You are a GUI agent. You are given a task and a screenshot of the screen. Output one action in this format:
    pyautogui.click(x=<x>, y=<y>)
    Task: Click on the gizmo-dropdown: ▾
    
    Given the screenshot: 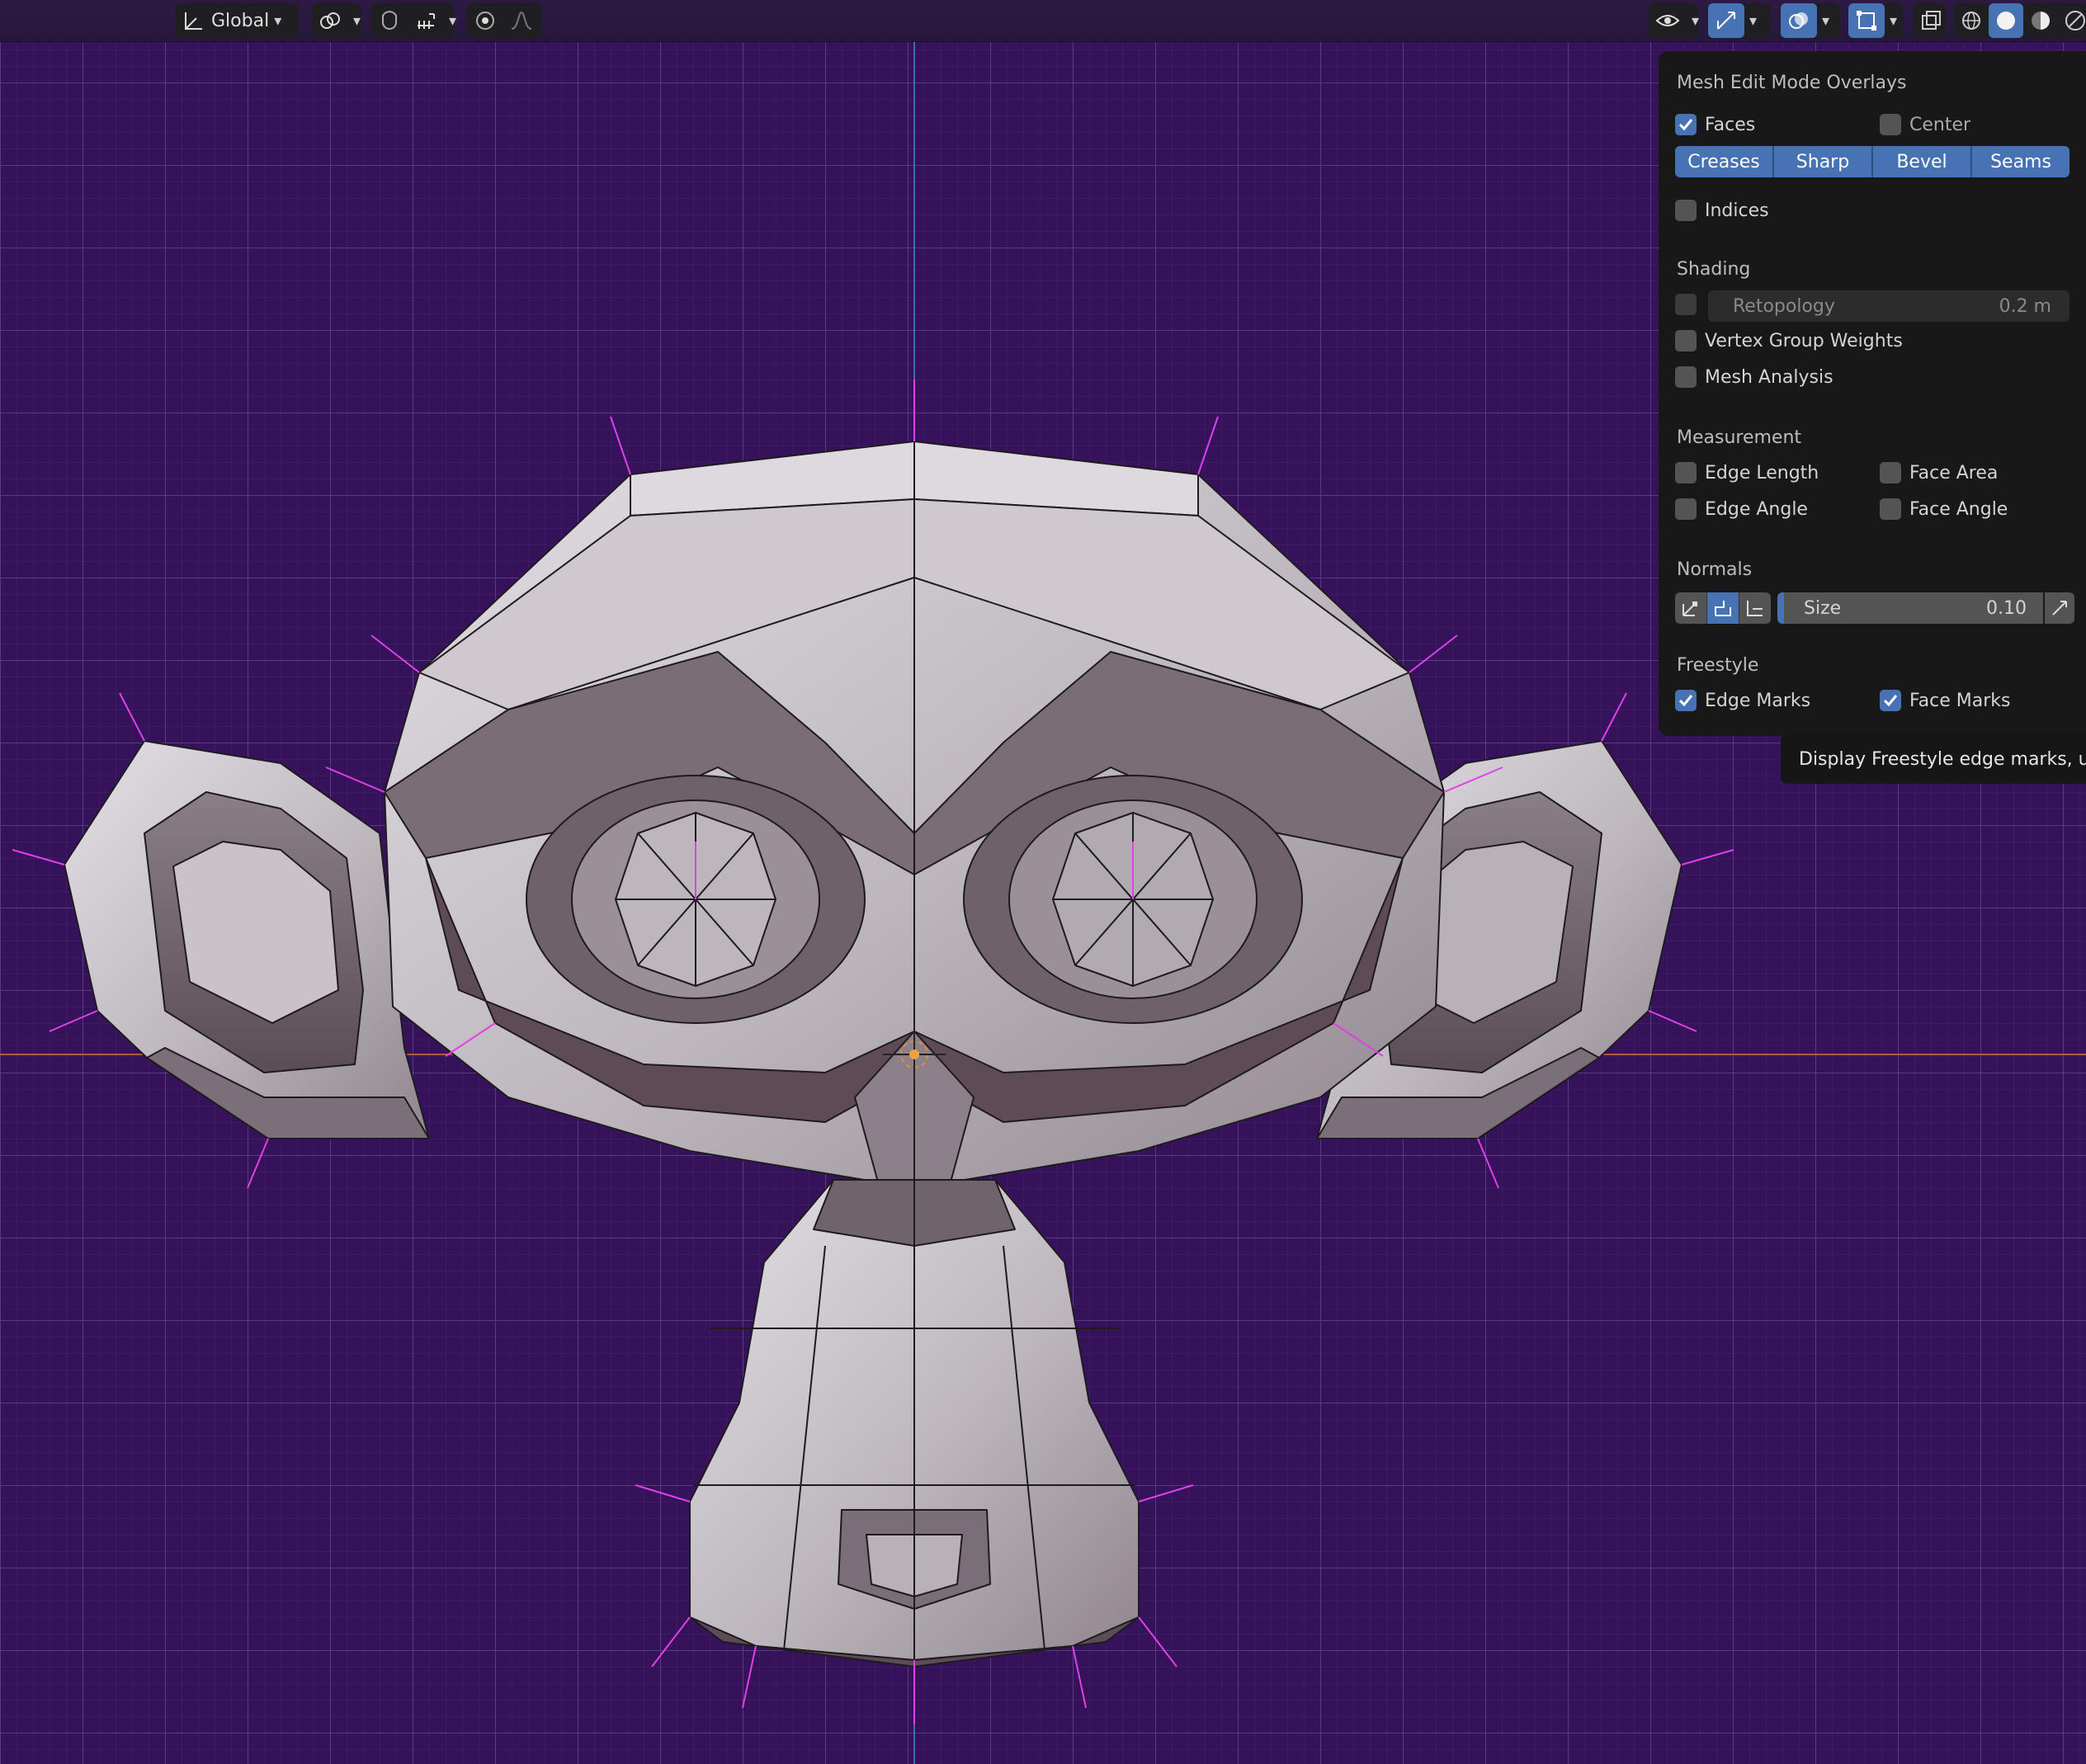 What is the action you would take?
    pyautogui.click(x=1740, y=20)
    